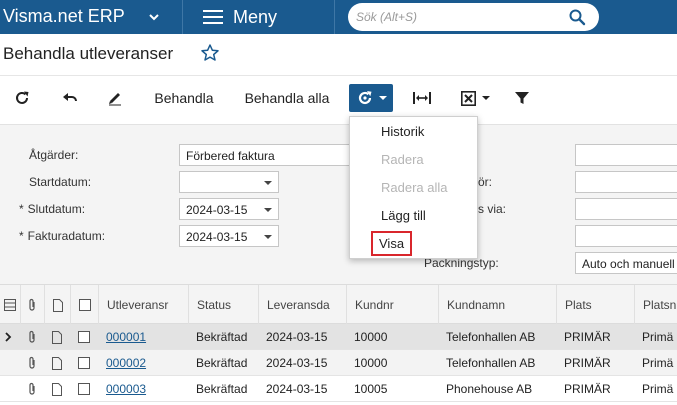  I want to click on process-all-button: Behandla alla, so click(287, 98).